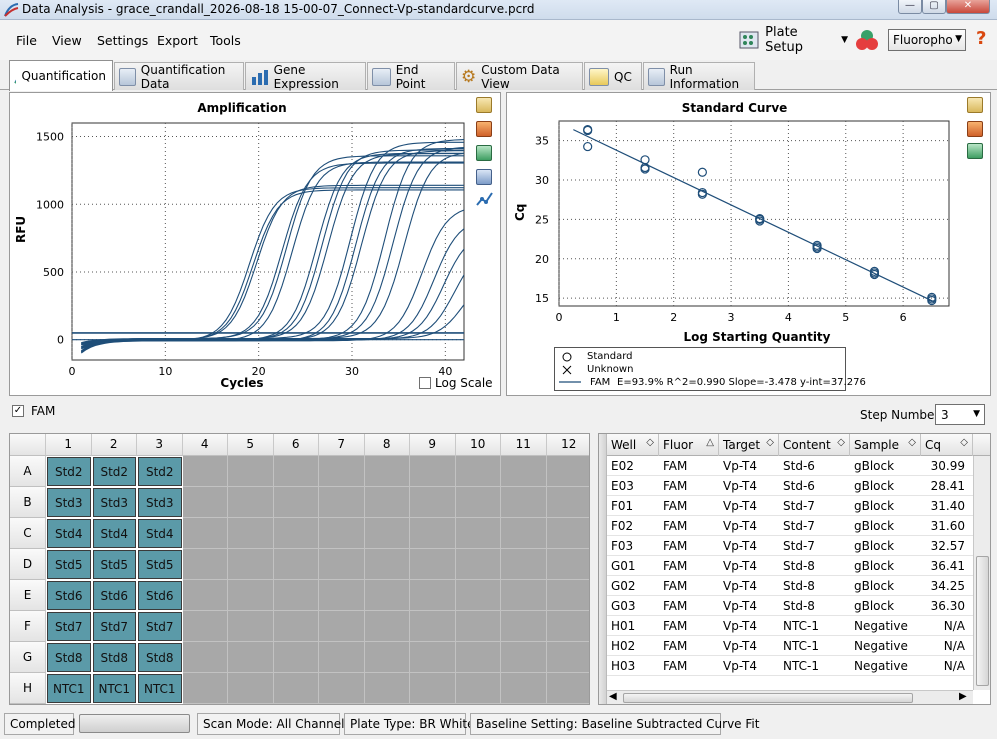 The width and height of the screenshot is (997, 739). What do you see at coordinates (225, 40) in the screenshot?
I see `menu-tools: Tools` at bounding box center [225, 40].